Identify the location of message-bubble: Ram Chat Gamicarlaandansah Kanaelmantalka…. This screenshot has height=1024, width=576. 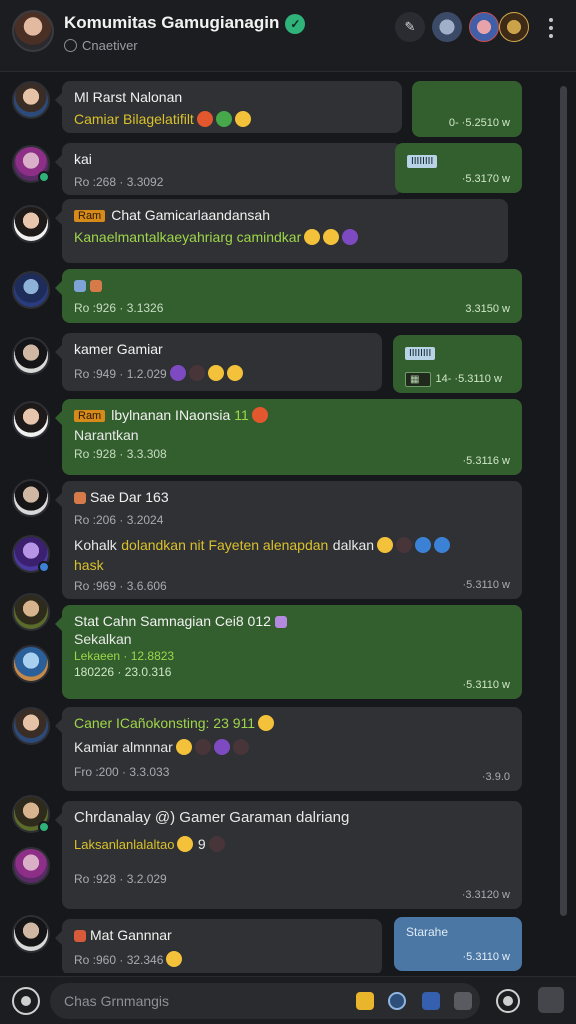
(281, 231).